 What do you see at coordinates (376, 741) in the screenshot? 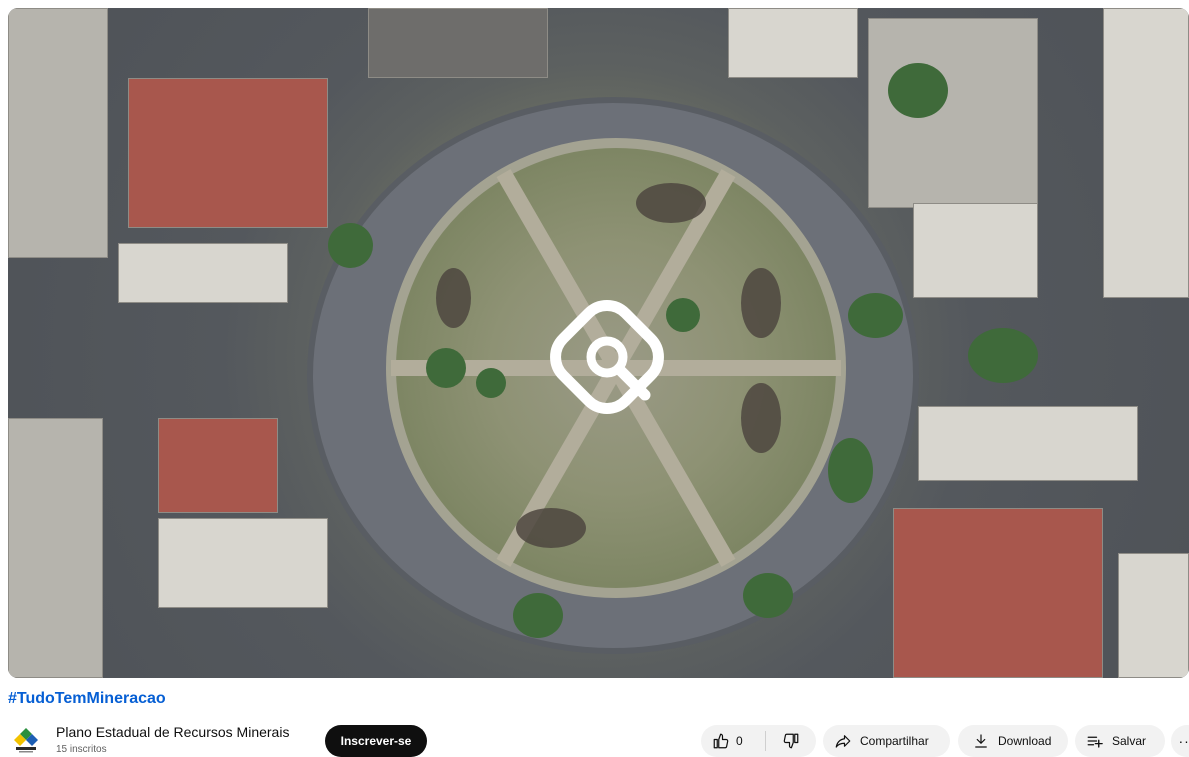
I see `subscribe-button: Inscrever-se` at bounding box center [376, 741].